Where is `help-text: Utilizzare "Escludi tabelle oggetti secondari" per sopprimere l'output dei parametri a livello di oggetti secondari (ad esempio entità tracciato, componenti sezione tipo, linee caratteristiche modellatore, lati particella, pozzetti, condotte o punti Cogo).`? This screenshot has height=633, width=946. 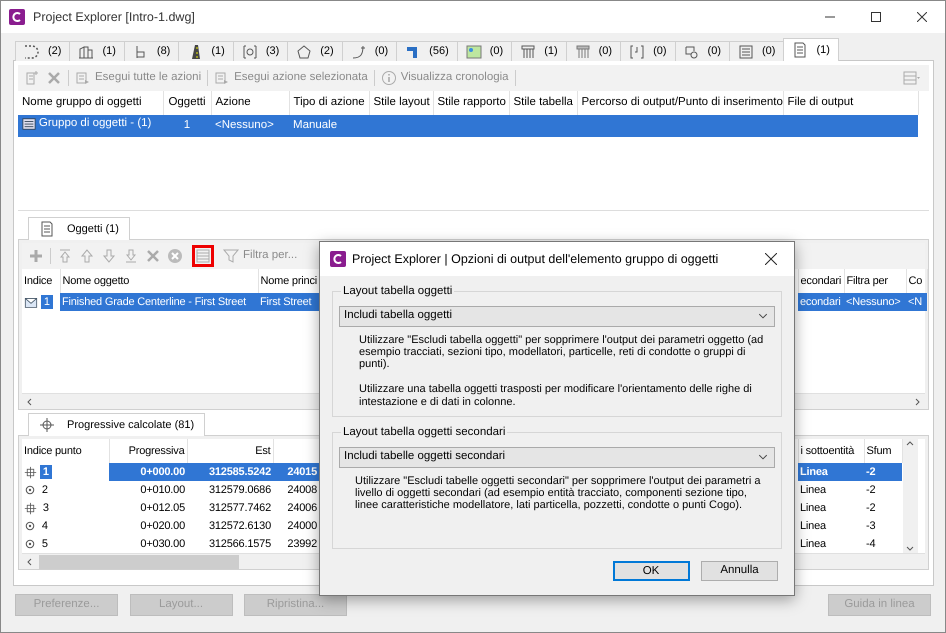
help-text: Utilizzare "Escludi tabelle oggetti secondari" per sopprimere l'output dei parametri a livello di oggetti secondari (ad esempio entità tracciato, componenti sezione tipo, linee caratteristiche modellatore, lati particella, pozzetti, condotte o punti Cogo). is located at coordinates (558, 493).